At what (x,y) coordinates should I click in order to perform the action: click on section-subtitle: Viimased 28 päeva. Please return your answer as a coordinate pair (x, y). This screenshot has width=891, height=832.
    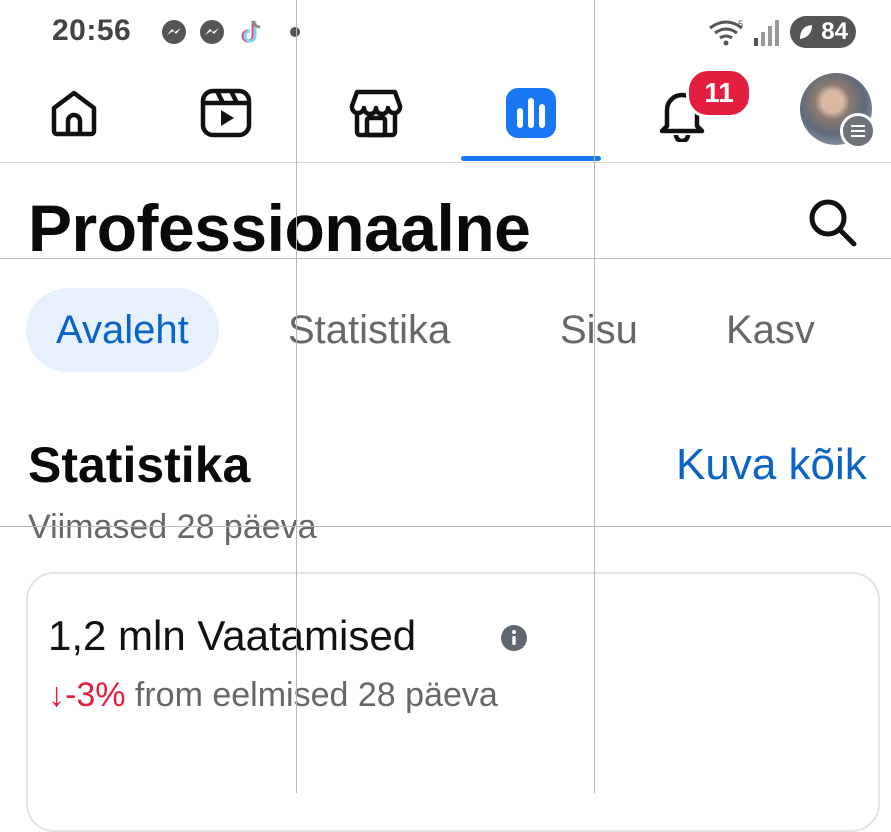
    Looking at the image, I should click on (172, 527).